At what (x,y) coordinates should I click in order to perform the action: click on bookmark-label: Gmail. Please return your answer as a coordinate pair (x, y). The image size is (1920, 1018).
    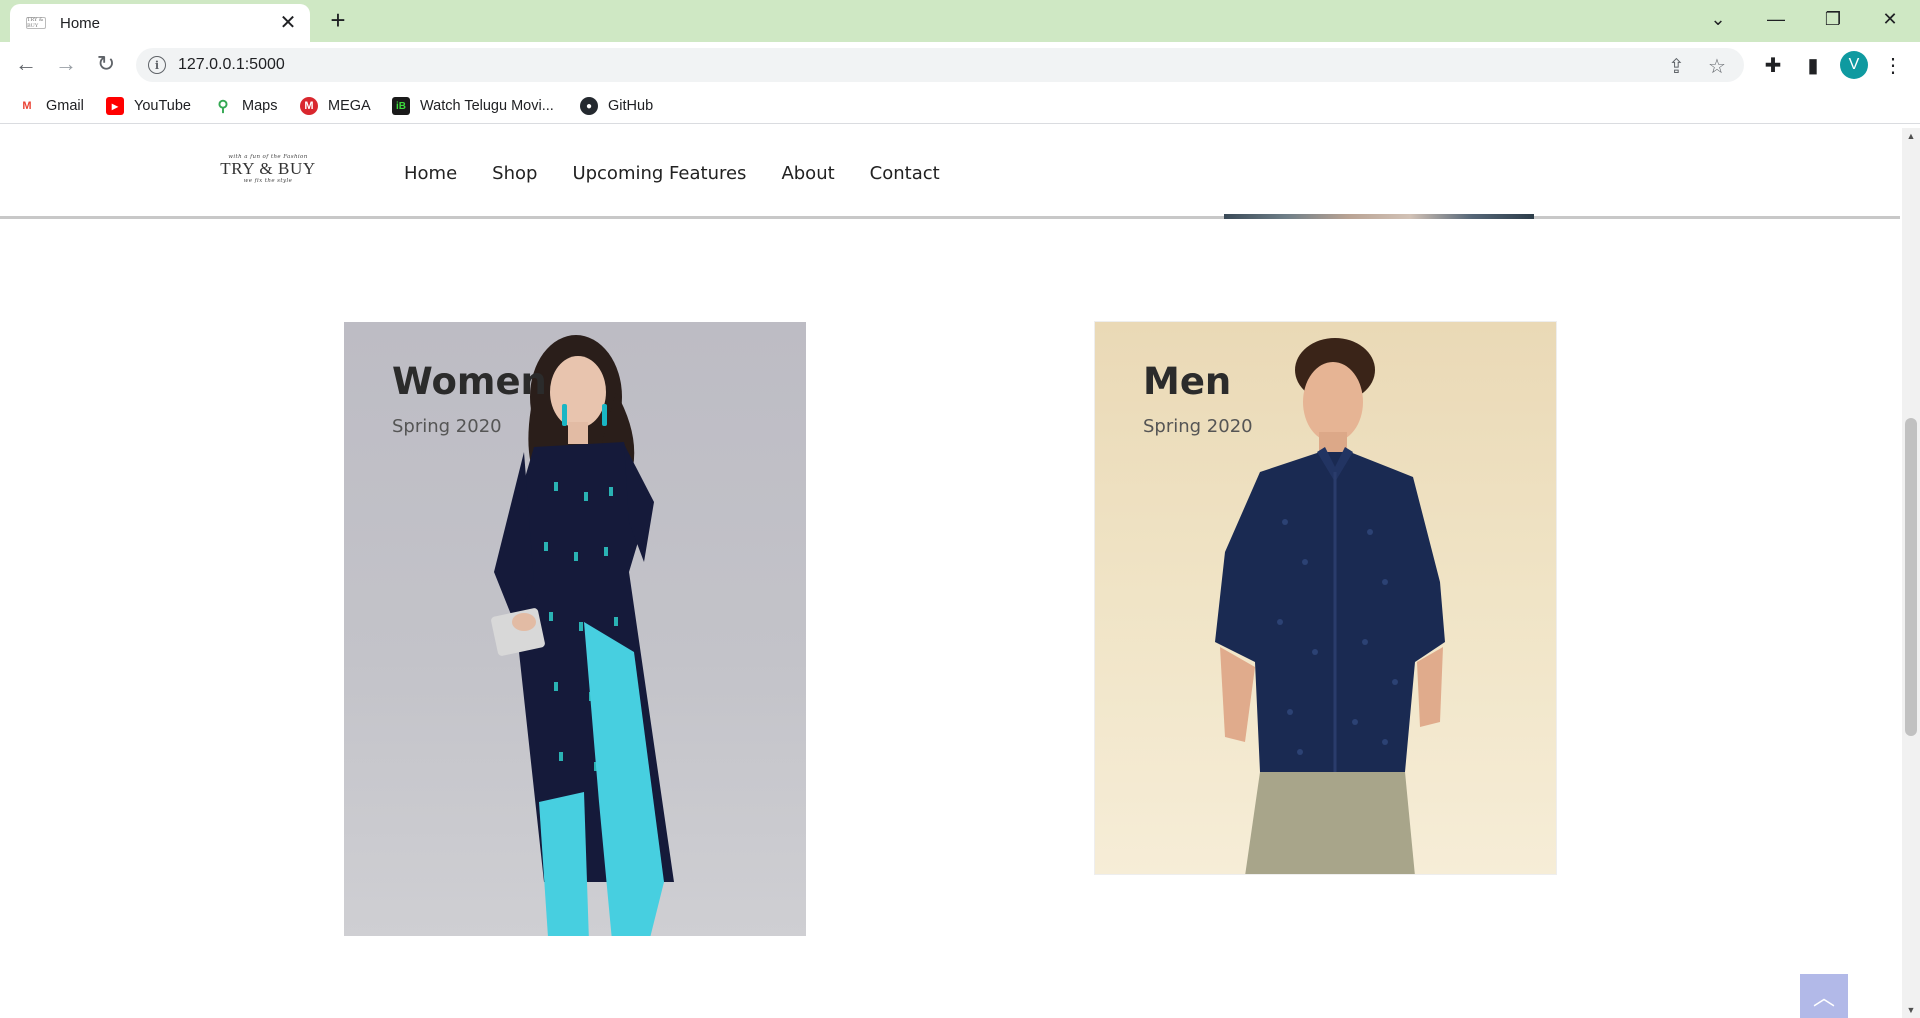
    Looking at the image, I should click on (65, 106).